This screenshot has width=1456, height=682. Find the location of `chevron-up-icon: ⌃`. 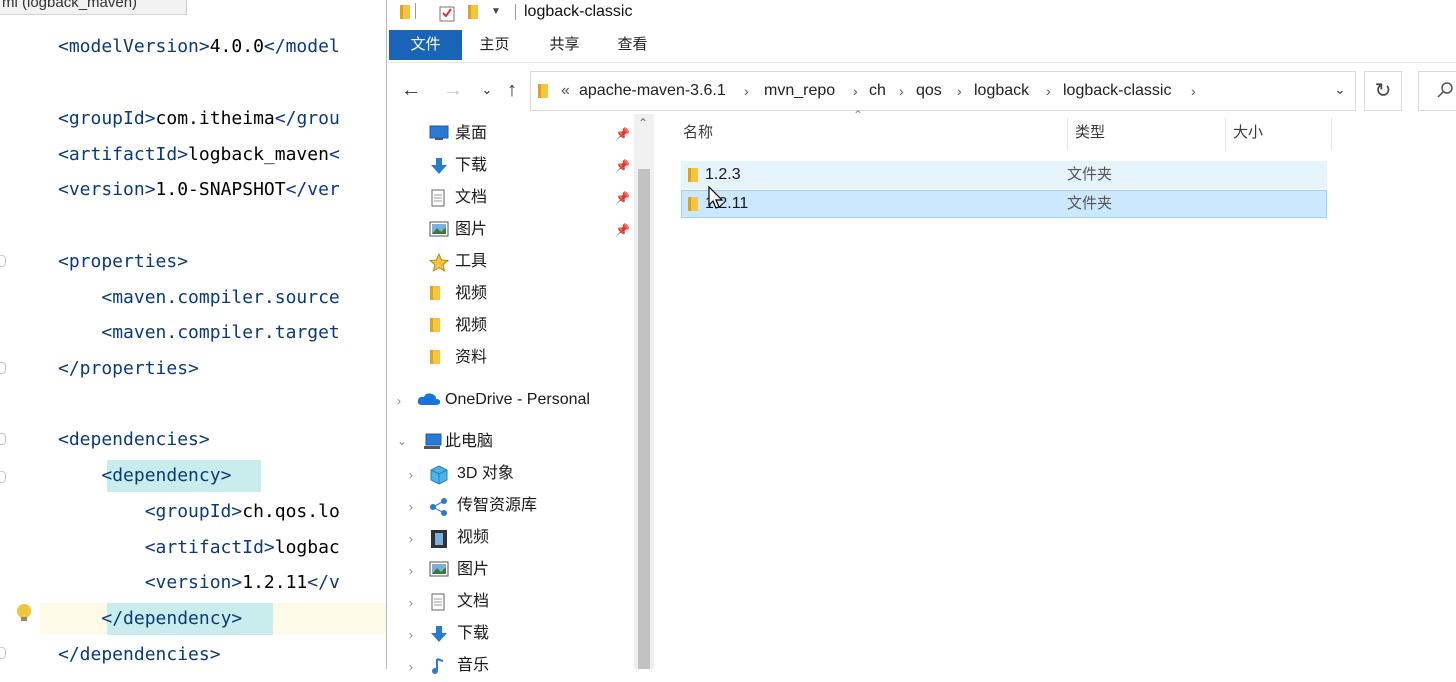

chevron-up-icon: ⌃ is located at coordinates (643, 123).